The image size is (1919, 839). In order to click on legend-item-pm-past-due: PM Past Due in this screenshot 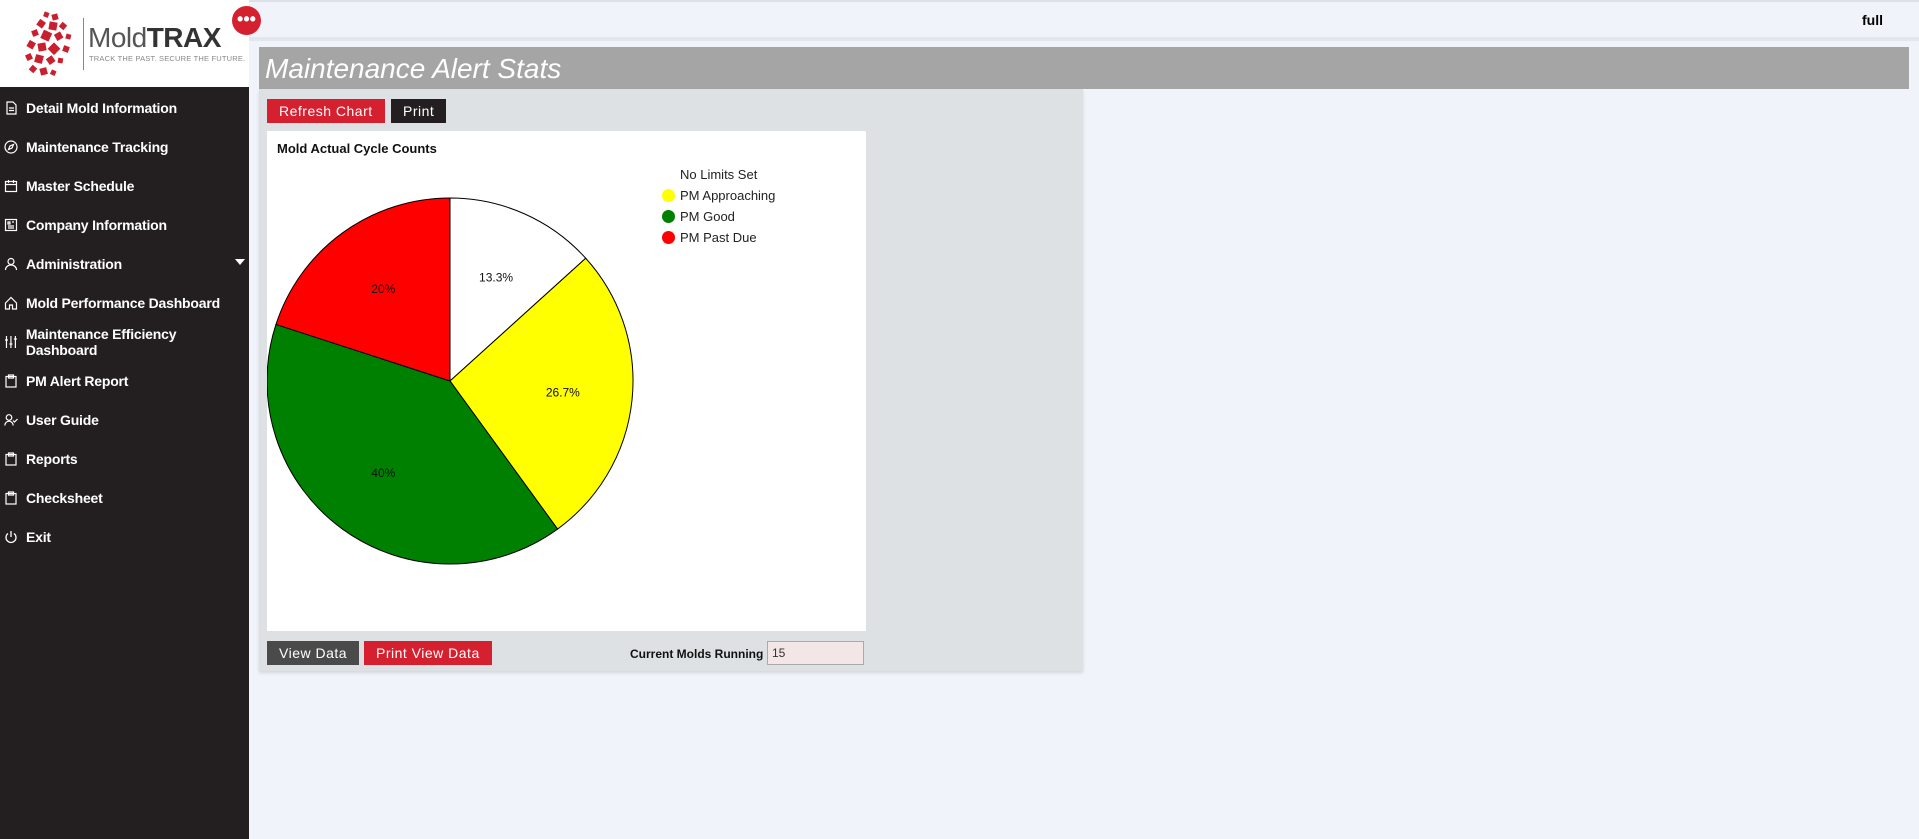, I will do `click(718, 237)`.